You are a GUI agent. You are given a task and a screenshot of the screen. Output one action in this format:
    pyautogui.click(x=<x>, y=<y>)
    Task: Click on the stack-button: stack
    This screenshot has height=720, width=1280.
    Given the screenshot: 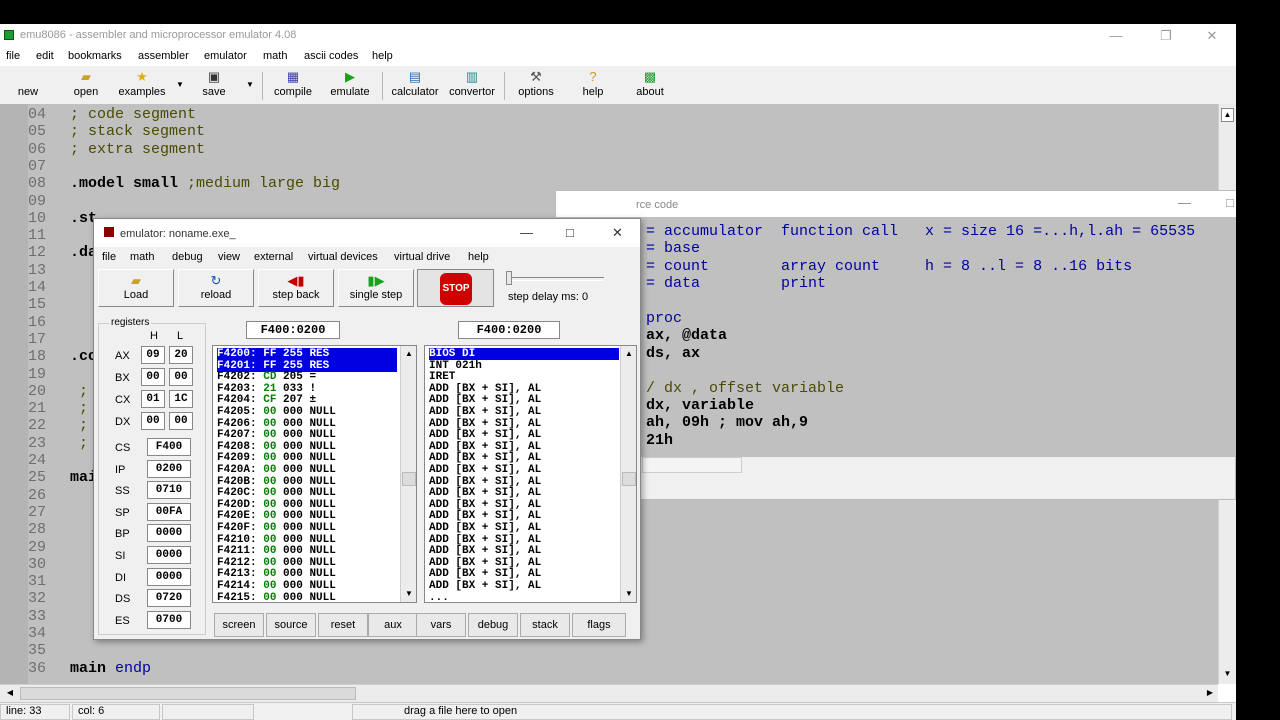 What is the action you would take?
    pyautogui.click(x=545, y=625)
    